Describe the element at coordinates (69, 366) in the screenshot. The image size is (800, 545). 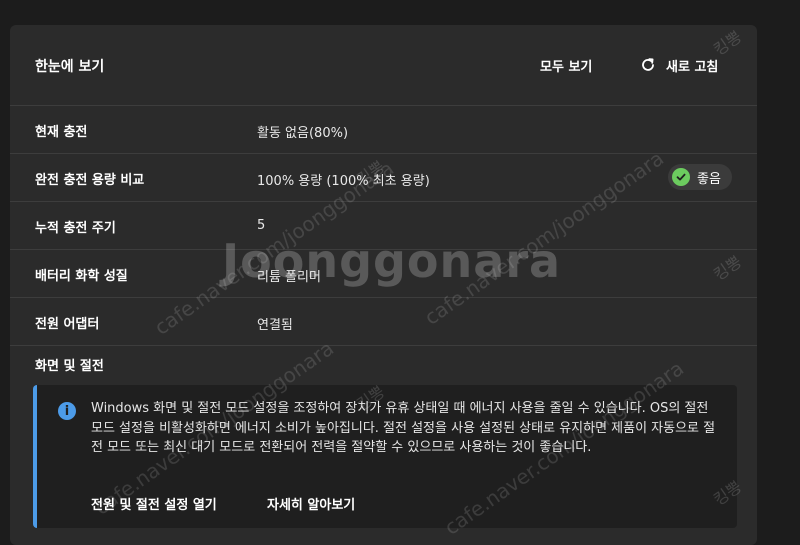
I see `section-title: 화면 및 절전` at that location.